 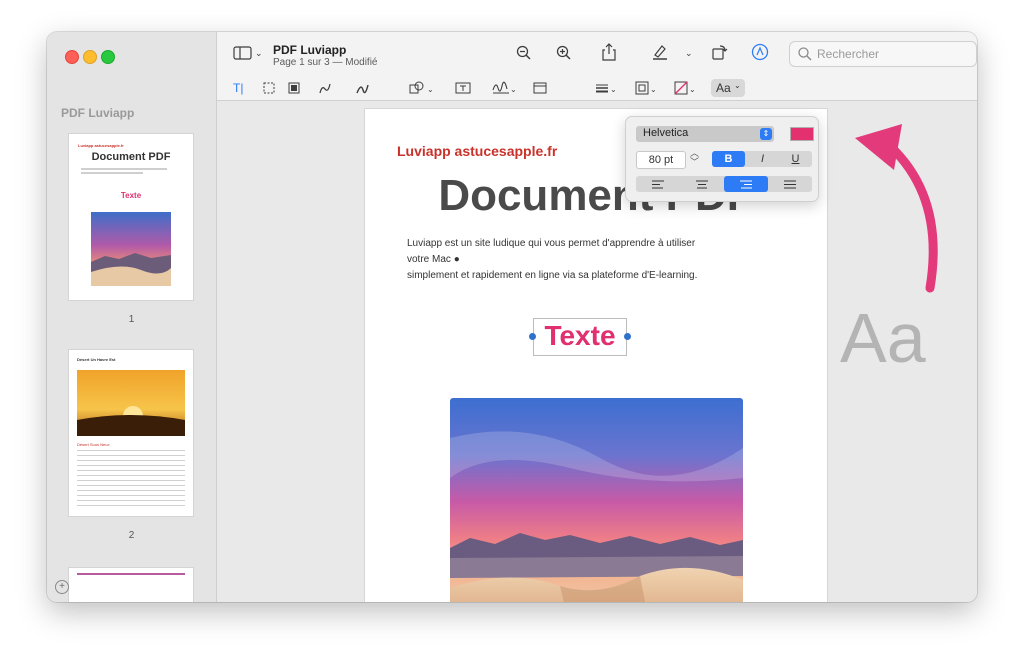 I want to click on font-family-value: Helvetica, so click(x=666, y=133).